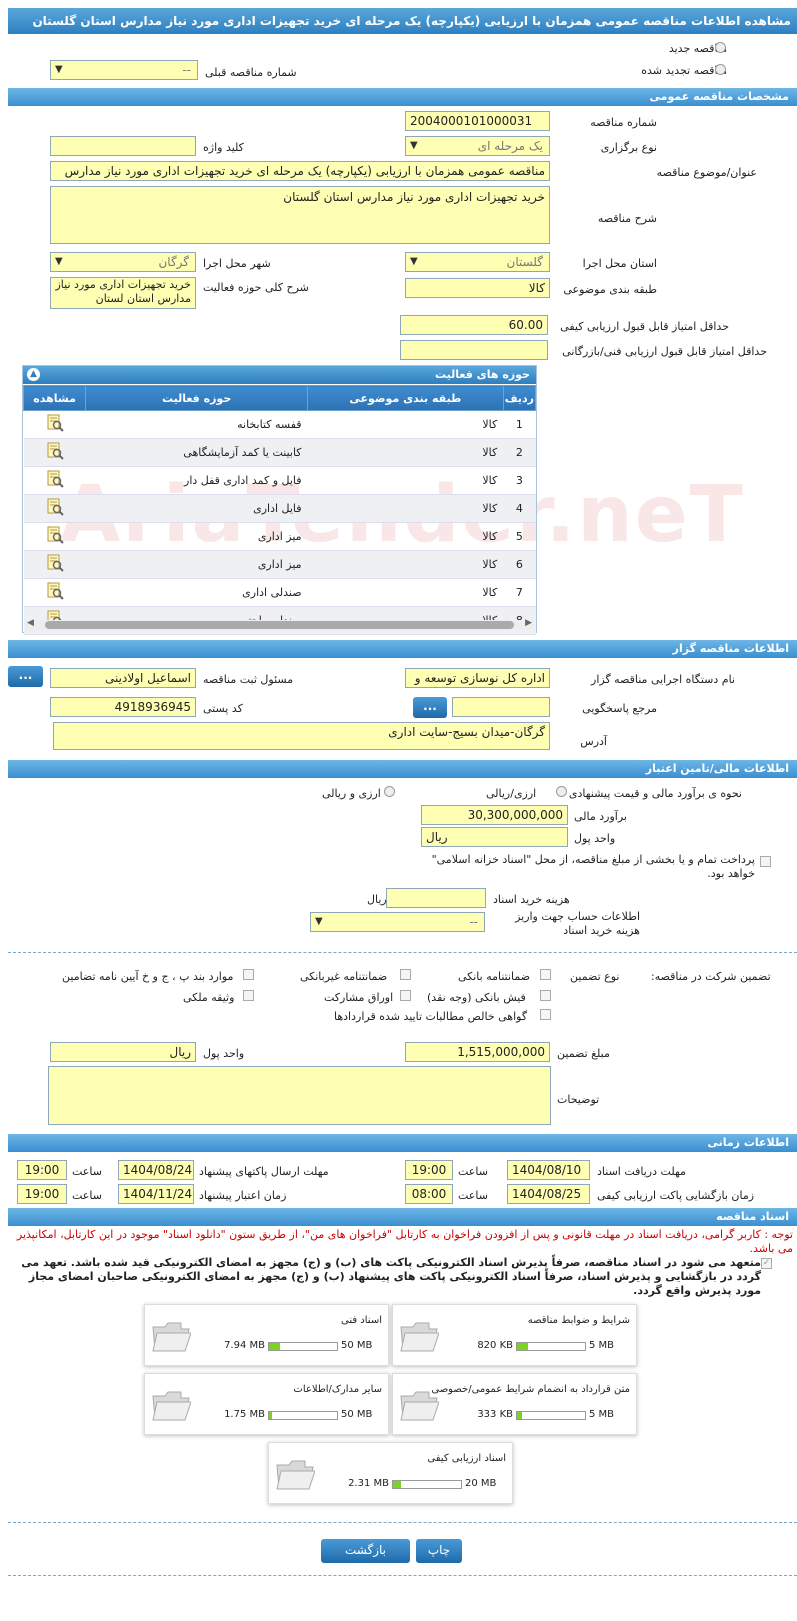 Image resolution: width=797 pixels, height=1621 pixels. Describe the element at coordinates (390, 1473) in the screenshot. I see `document-card: اسناد ارزیابی کیفی 2.31 MB 20 MB` at that location.